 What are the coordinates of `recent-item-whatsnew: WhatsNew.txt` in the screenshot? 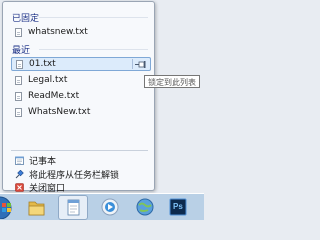 It's located at (81, 112).